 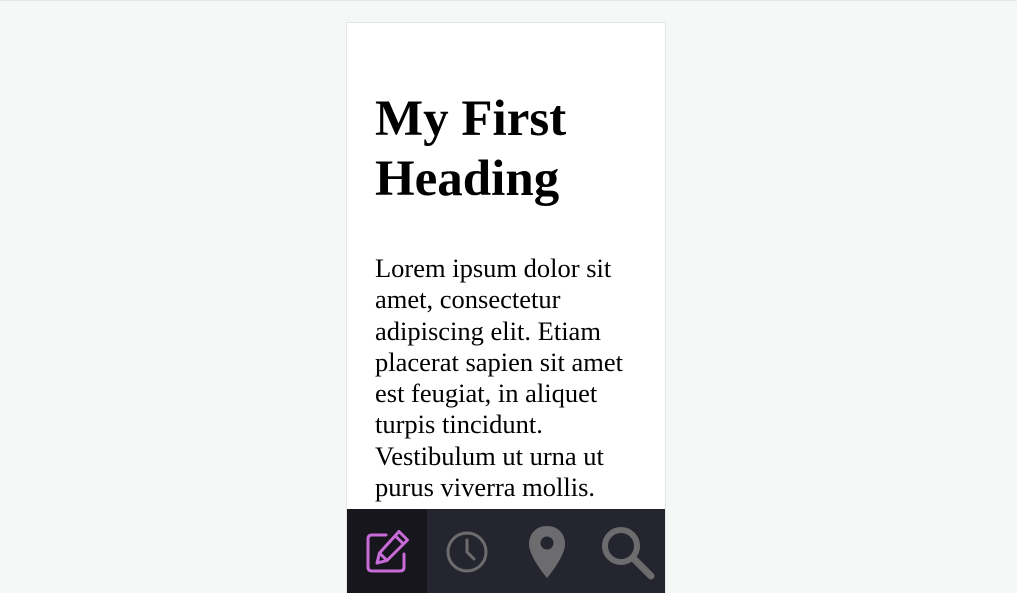 I want to click on page-heading: My First Heading, so click(x=471, y=149).